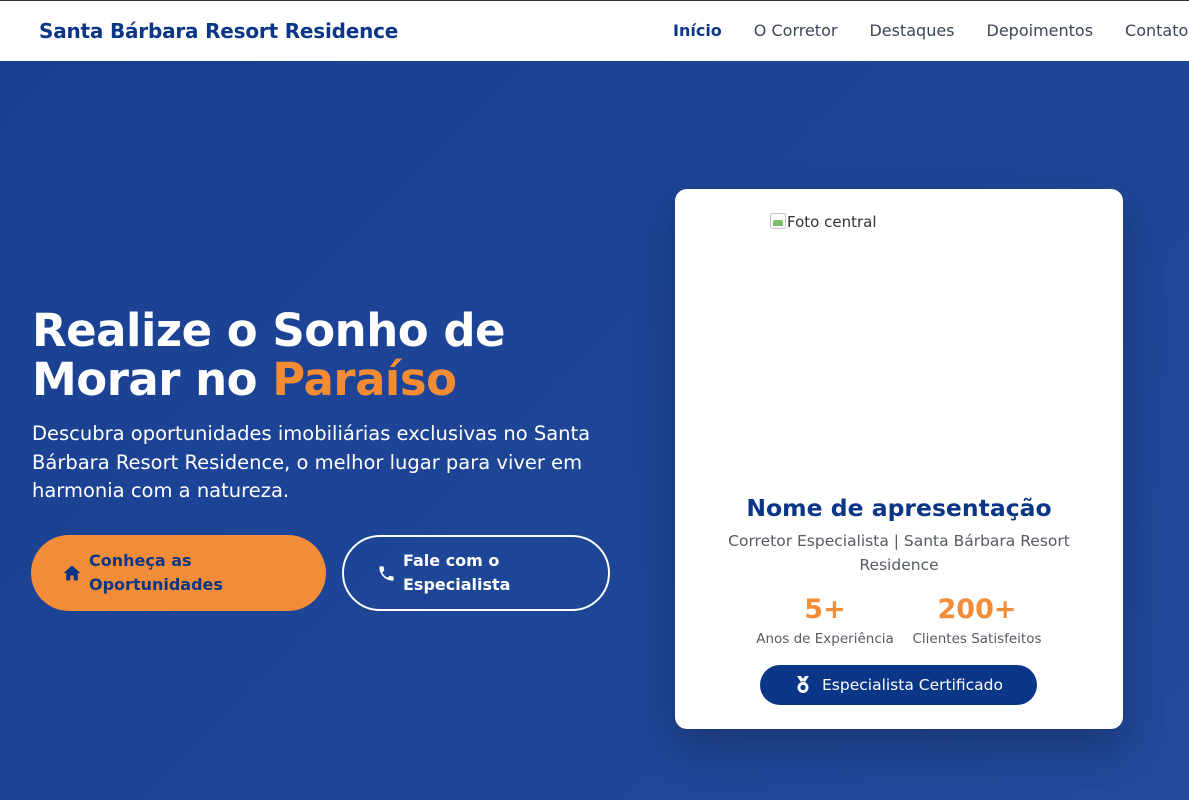  I want to click on nav-link-contato: Contato, so click(1156, 30).